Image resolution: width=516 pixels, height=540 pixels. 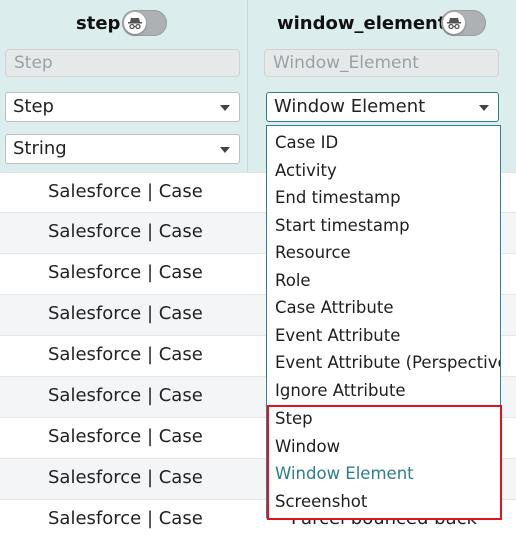 I want to click on hide-column-toggle-window-element, so click(x=463, y=23).